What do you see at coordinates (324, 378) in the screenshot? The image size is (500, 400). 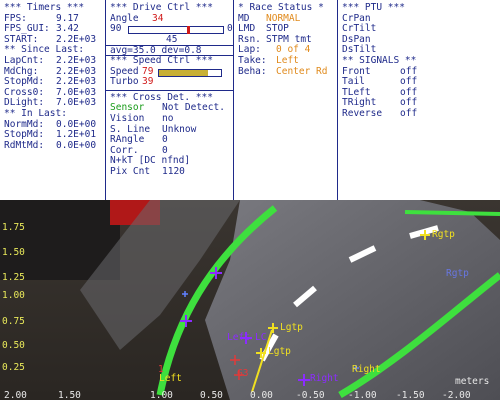 I see `cross-right-label: Right` at bounding box center [324, 378].